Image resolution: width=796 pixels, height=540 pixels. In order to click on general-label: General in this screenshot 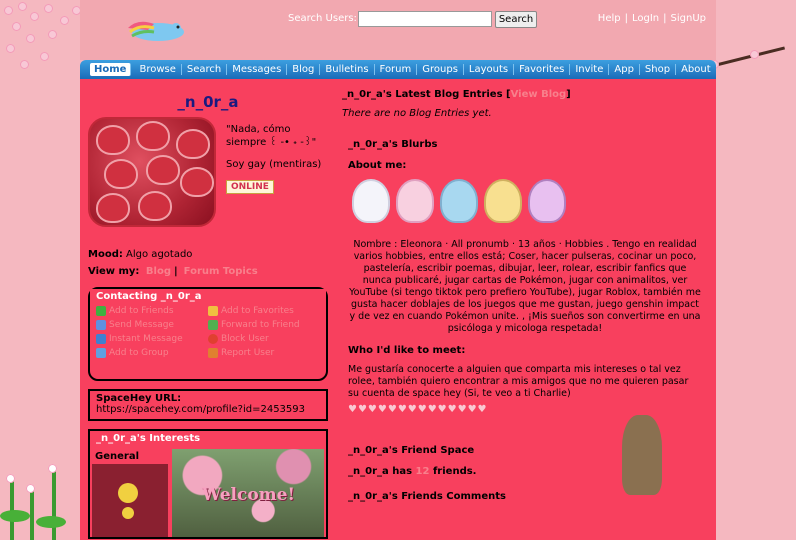, I will do `click(130, 456)`.